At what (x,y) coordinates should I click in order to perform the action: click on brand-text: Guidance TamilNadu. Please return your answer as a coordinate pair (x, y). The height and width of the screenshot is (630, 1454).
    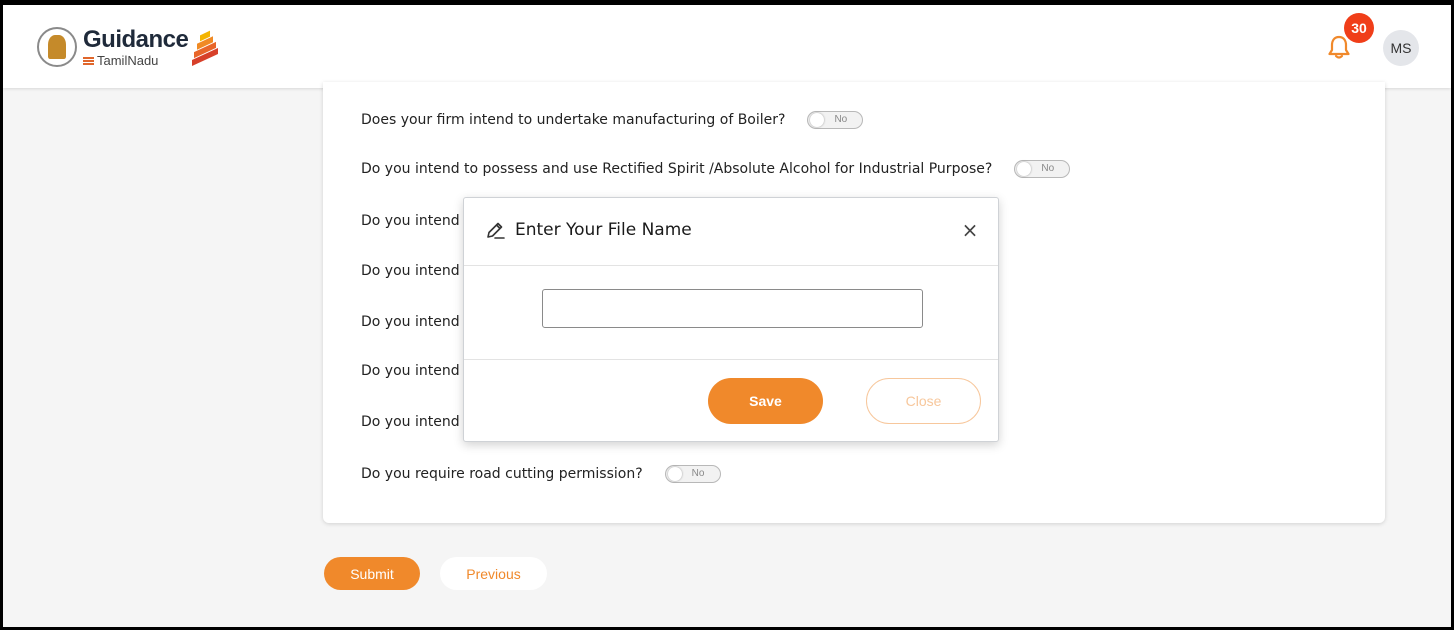
    Looking at the image, I should click on (136, 46).